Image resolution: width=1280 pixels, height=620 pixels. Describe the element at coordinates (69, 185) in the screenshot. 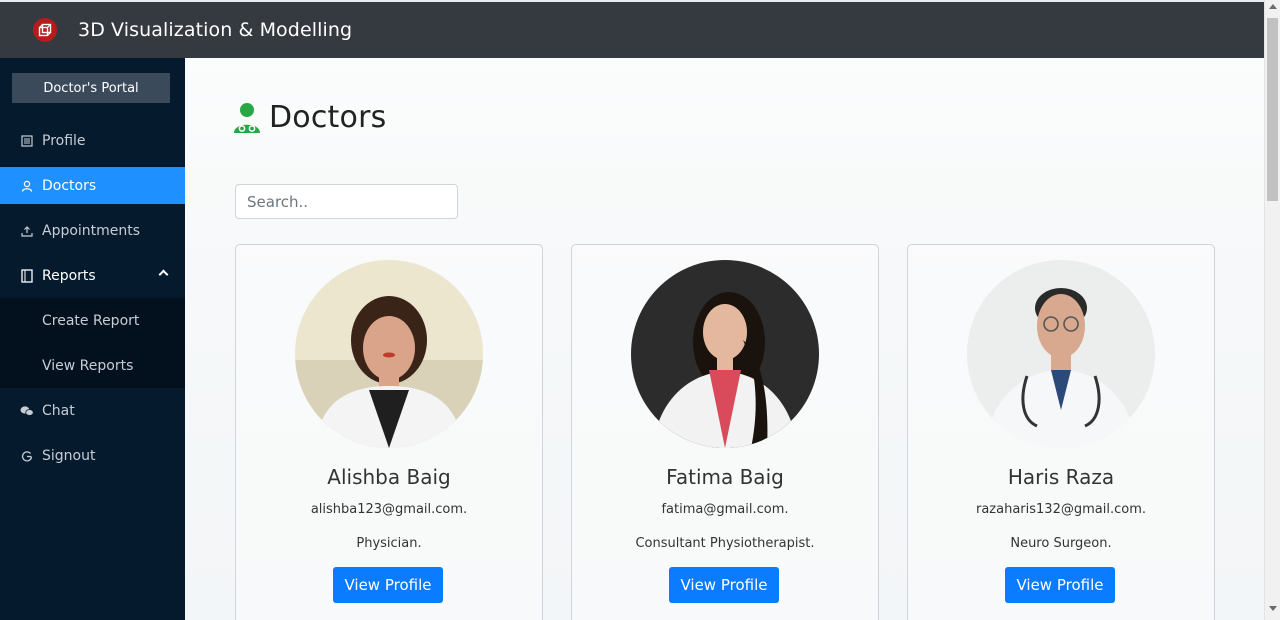

I see `sidebar-item-label: Doctors` at that location.